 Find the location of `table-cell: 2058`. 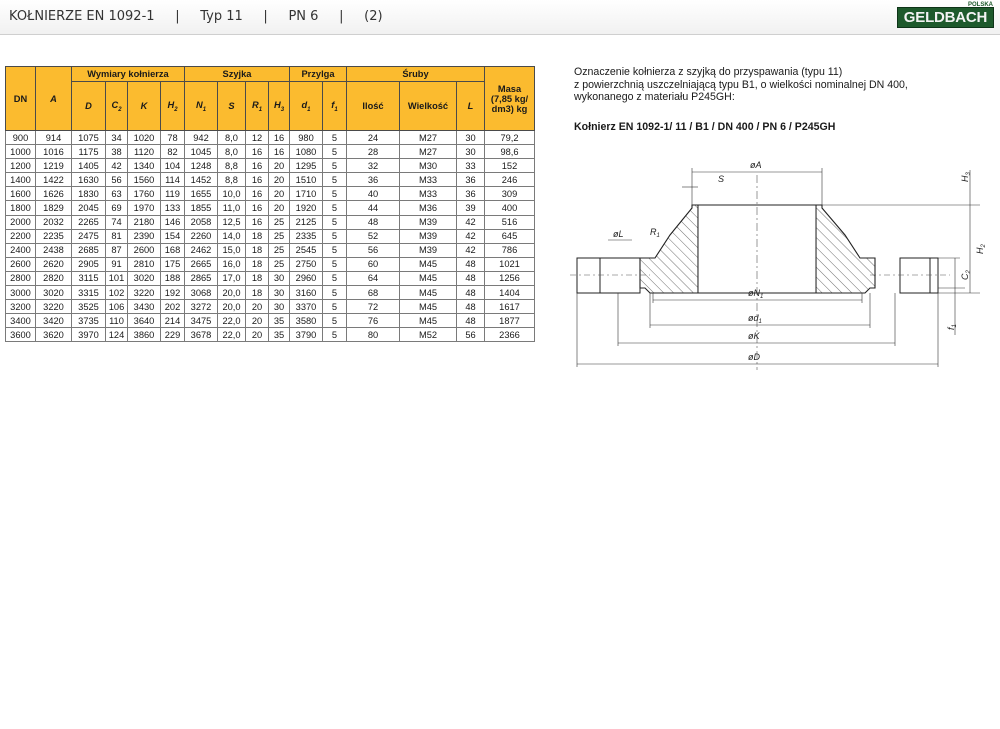

table-cell: 2058 is located at coordinates (201, 222).